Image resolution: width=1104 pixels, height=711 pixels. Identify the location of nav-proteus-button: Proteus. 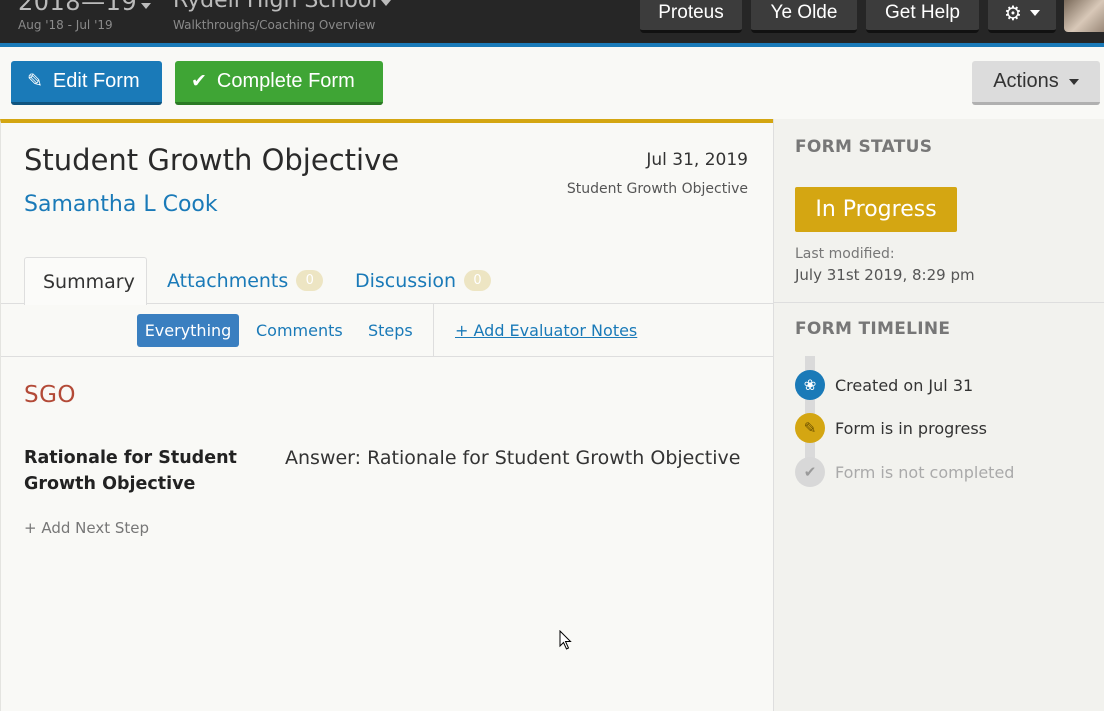
(691, 16).